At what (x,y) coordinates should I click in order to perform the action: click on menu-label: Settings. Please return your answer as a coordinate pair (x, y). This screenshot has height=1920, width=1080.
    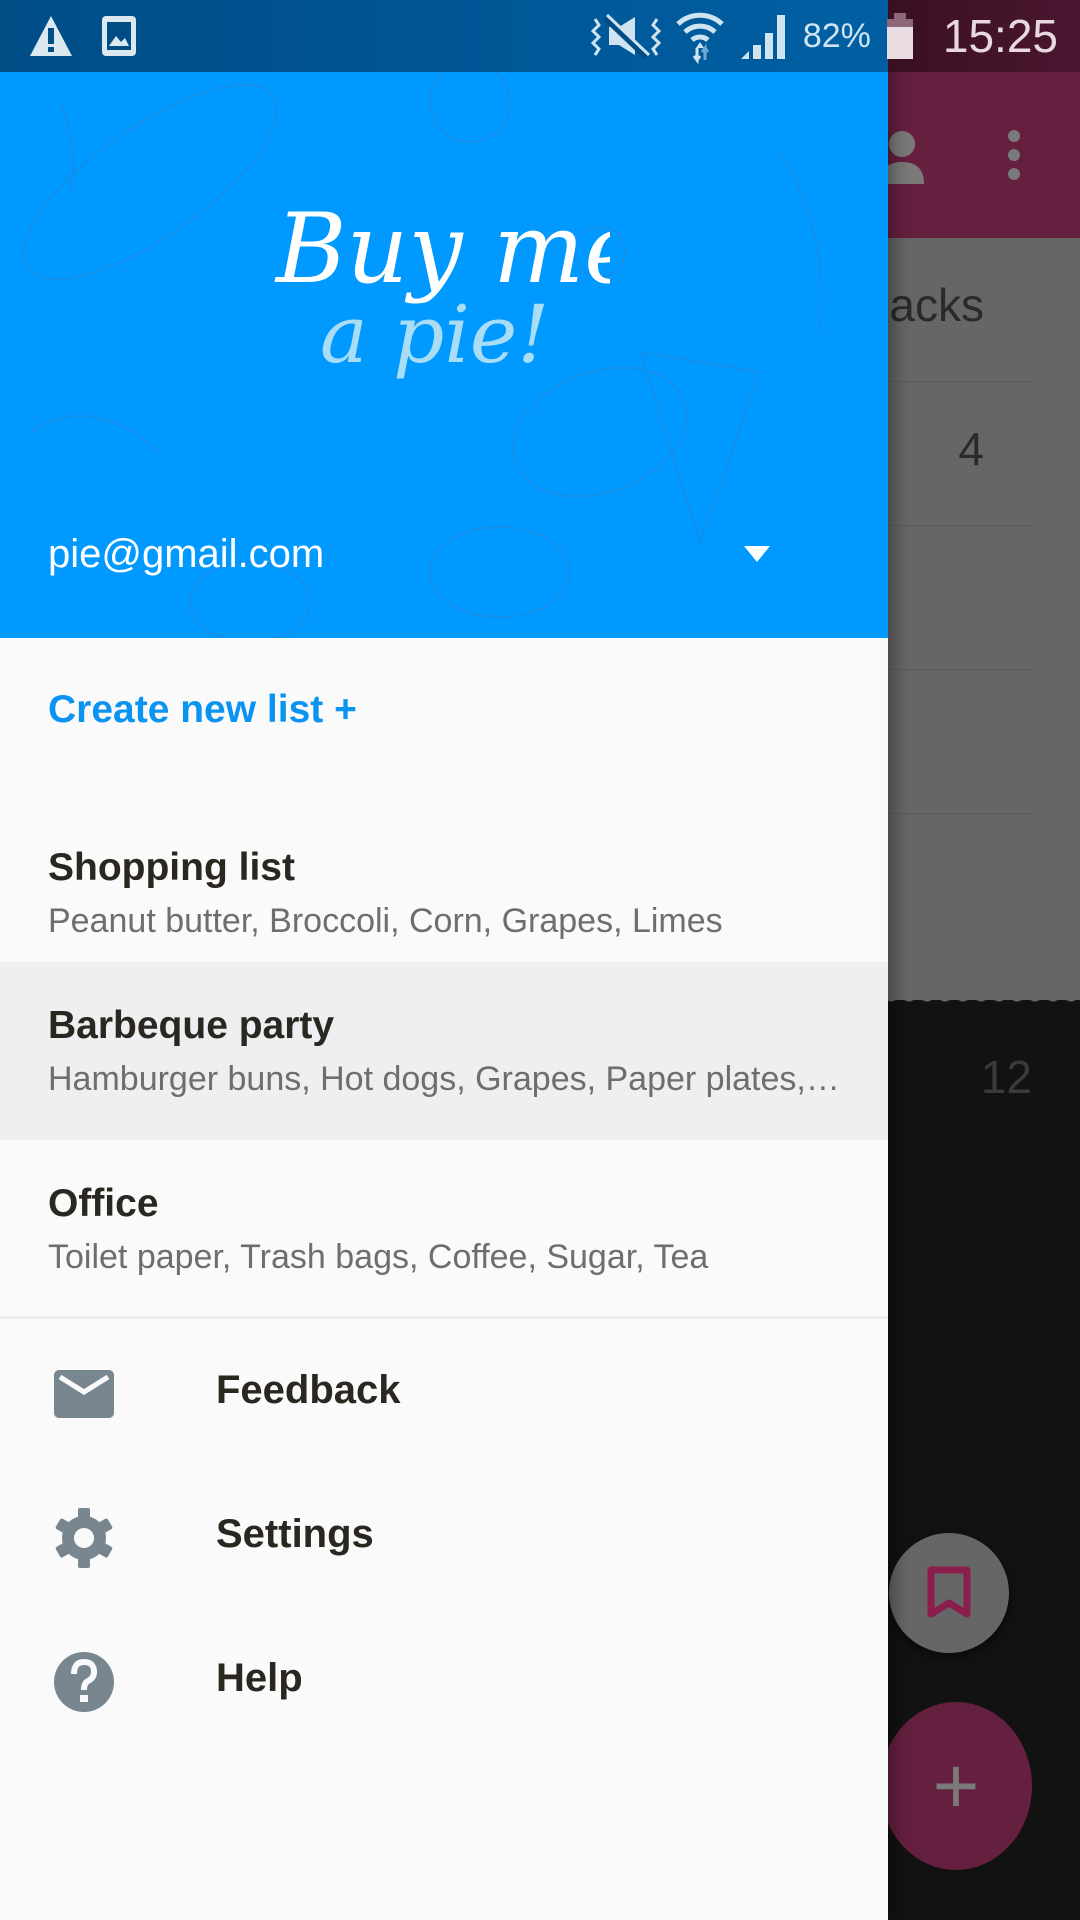
    Looking at the image, I should click on (295, 1534).